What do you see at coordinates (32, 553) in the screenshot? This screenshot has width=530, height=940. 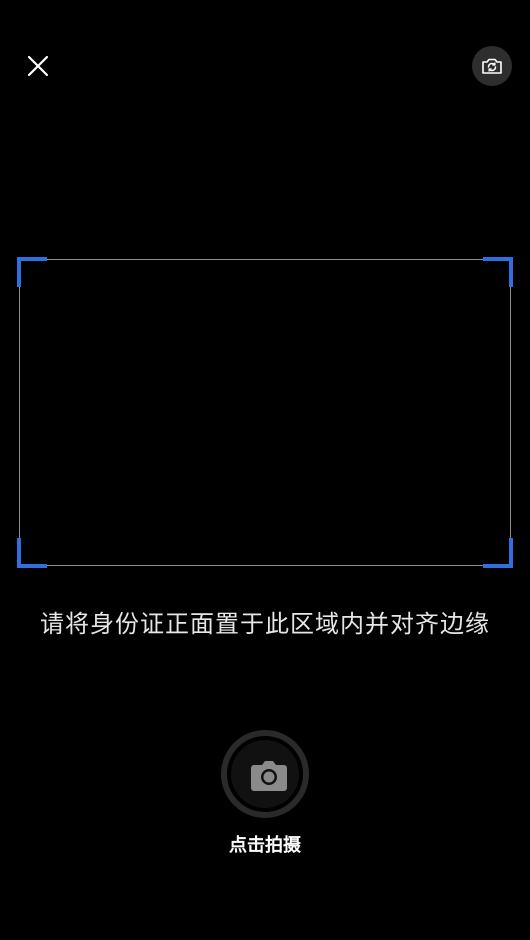 I see `scan-frame-corner-bottom-left` at bounding box center [32, 553].